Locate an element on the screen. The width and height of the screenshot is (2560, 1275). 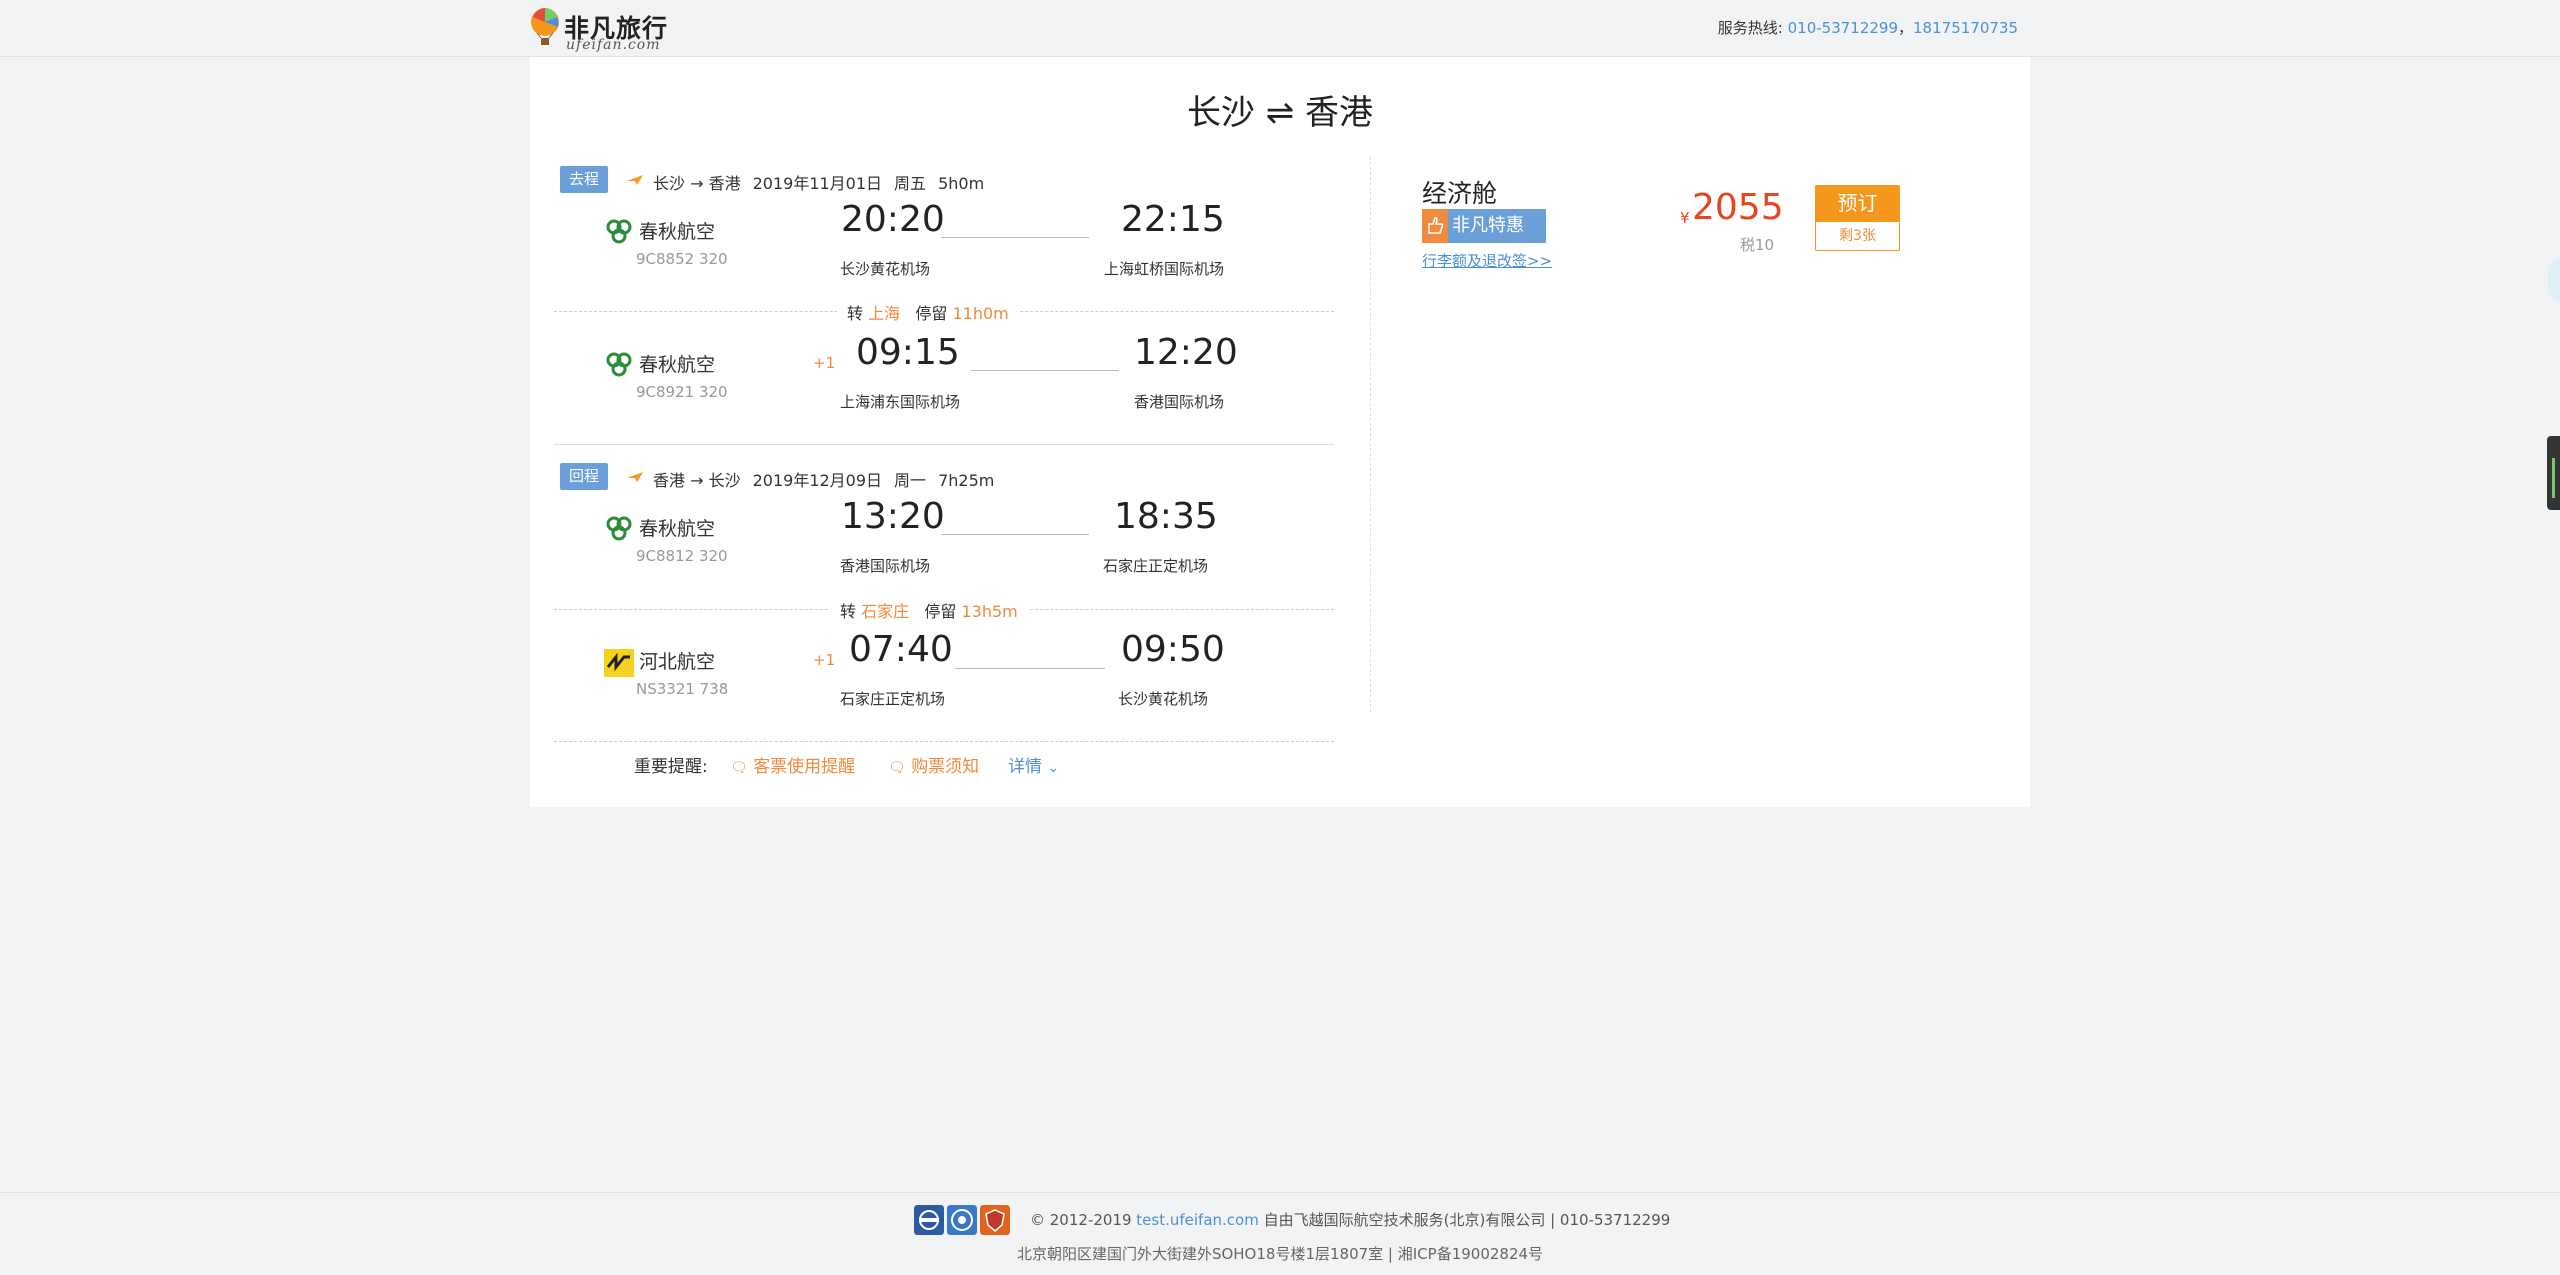
departure-time: 07:40 is located at coordinates (901, 649).